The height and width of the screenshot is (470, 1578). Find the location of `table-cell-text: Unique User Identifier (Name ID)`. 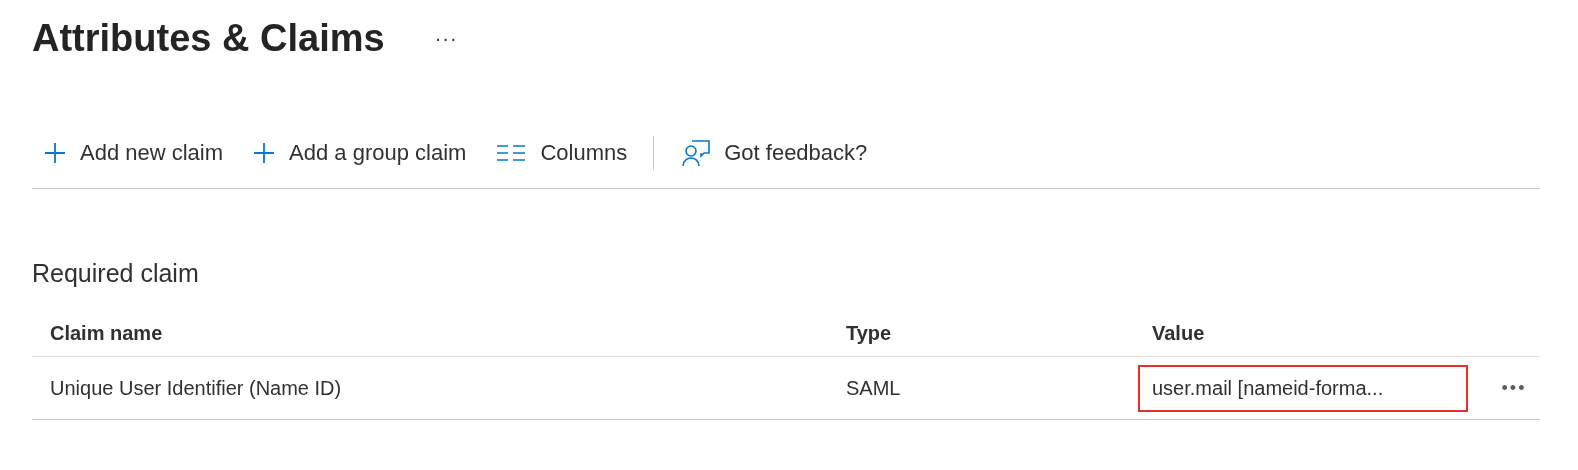

table-cell-text: Unique User Identifier (Name ID) is located at coordinates (196, 388).